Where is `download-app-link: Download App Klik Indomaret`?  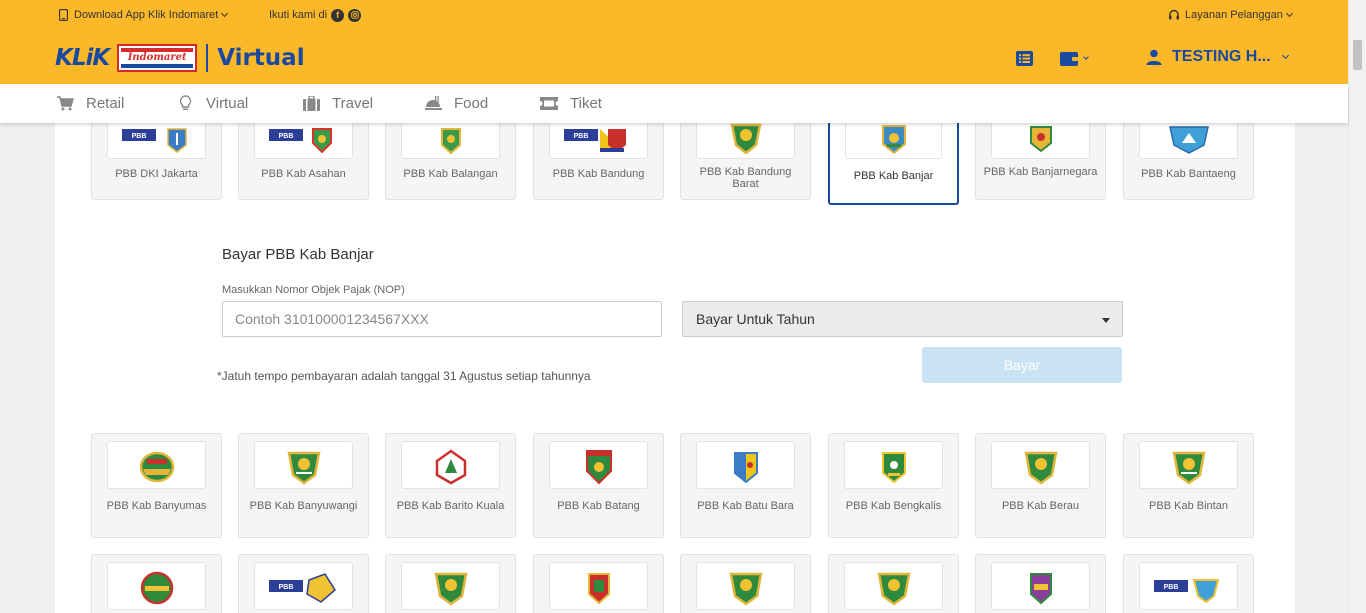 download-app-link: Download App Klik Indomaret is located at coordinates (143, 15).